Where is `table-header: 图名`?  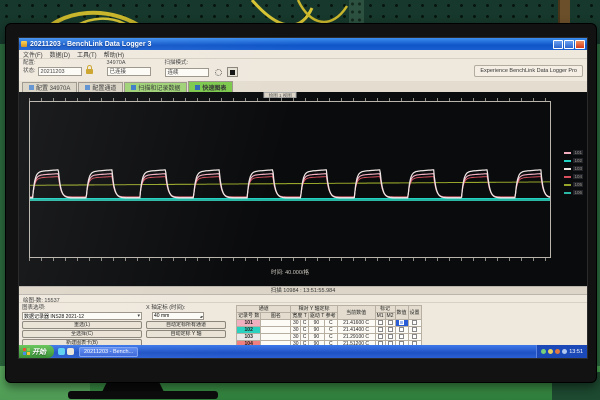
table-header: 图名 is located at coordinates (276, 316).